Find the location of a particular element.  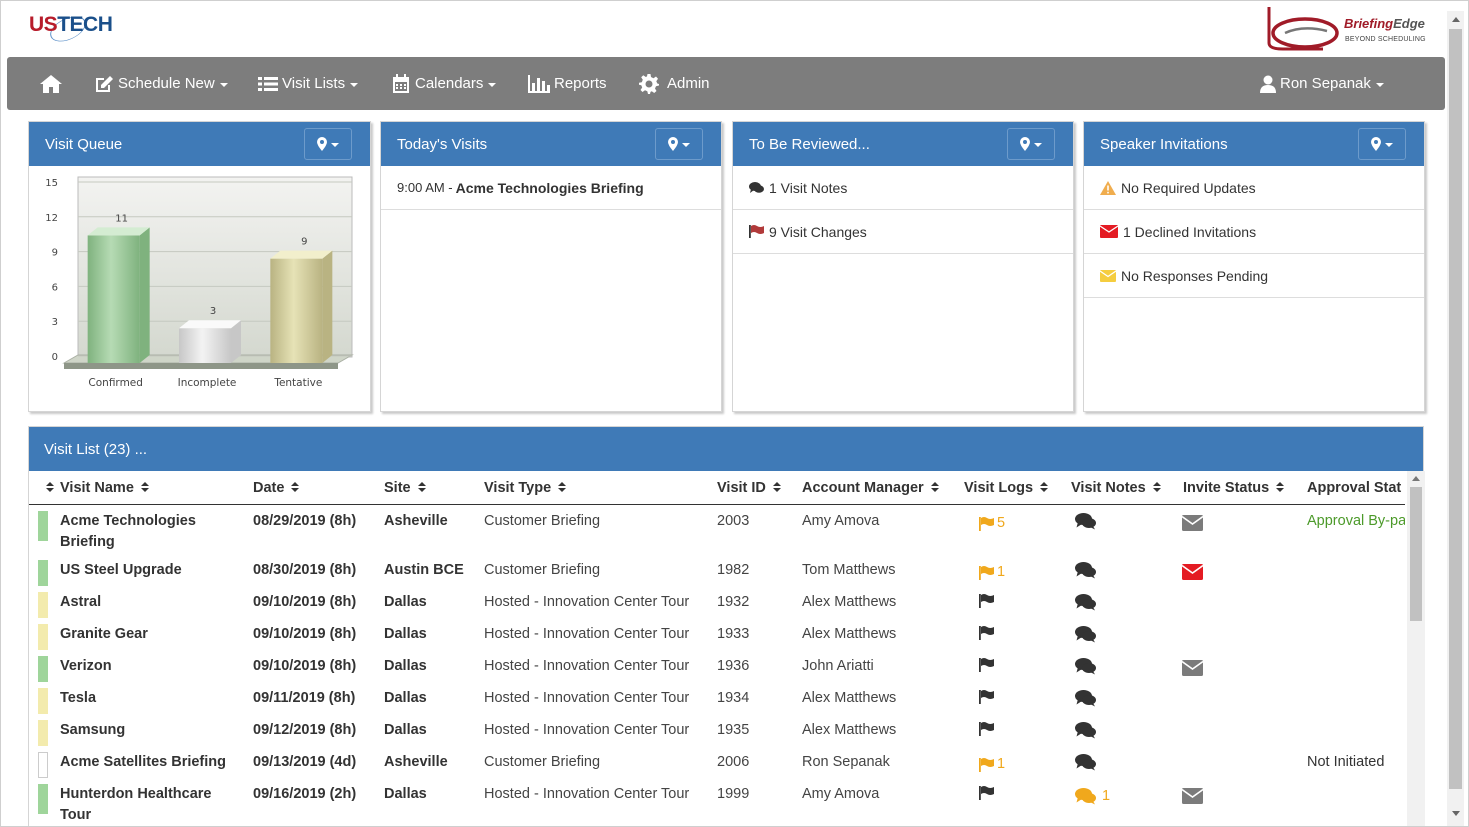

todays-visit-item: 9:00 AM - Acme Technologies Briefing is located at coordinates (551, 188).